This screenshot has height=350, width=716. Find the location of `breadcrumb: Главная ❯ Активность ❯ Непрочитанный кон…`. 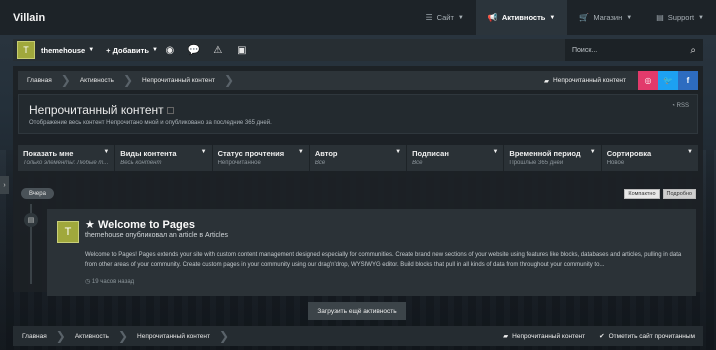

breadcrumb: Главная ❯ Активность ❯ Непрочитанный кон… is located at coordinates (358, 80).